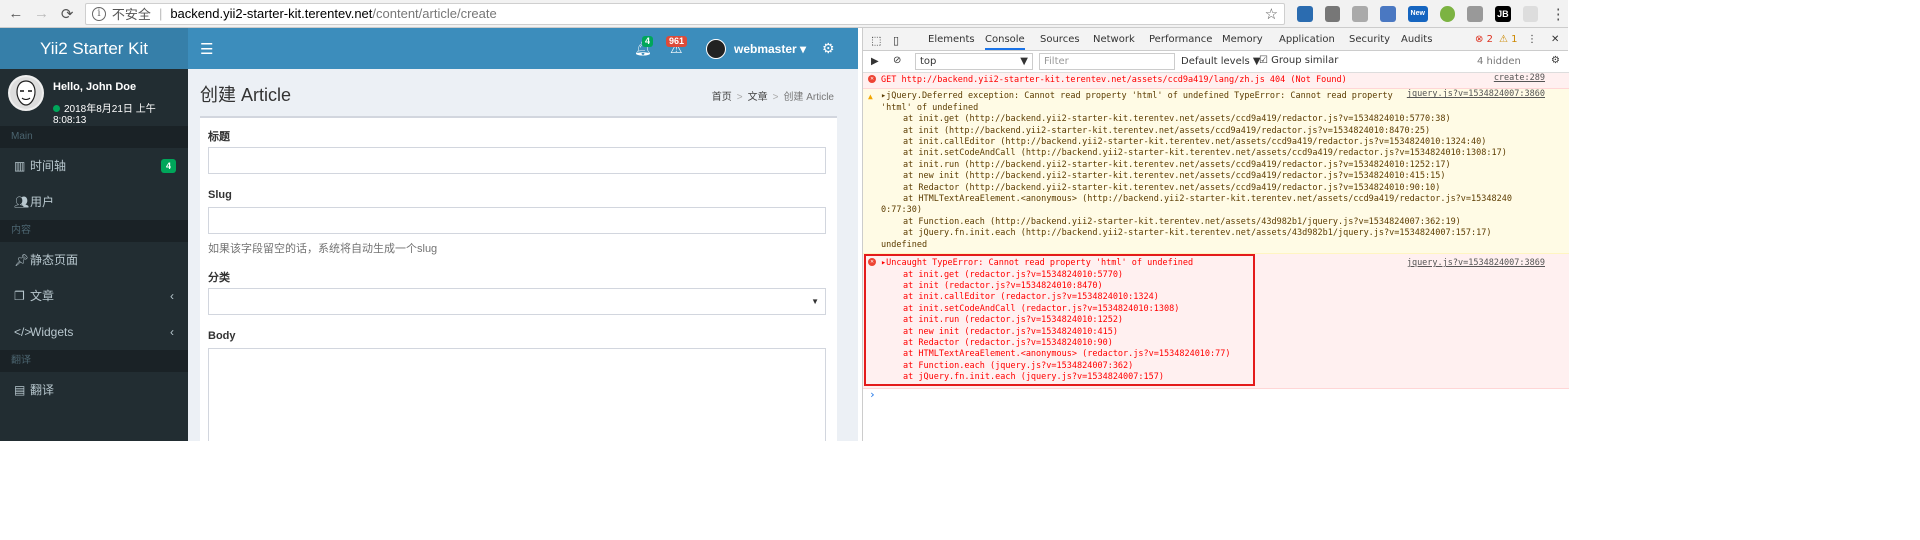 Image resolution: width=1920 pixels, height=540 pixels. What do you see at coordinates (896, 40) in the screenshot?
I see `device-toolbar-icon: ▯` at bounding box center [896, 40].